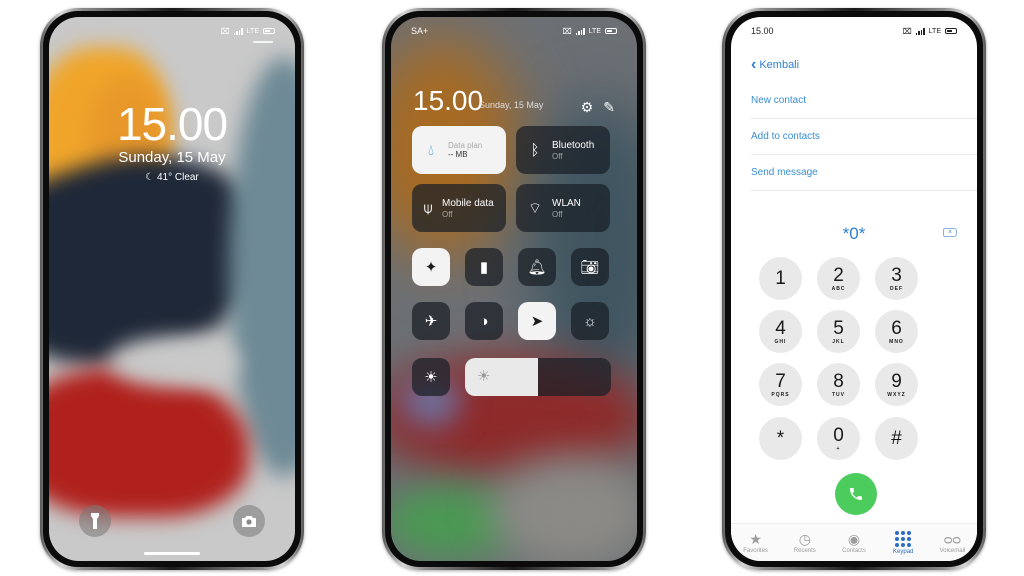 Image resolution: width=1024 pixels, height=576 pixels. Describe the element at coordinates (896, 438) in the screenshot. I see `key-hash: #` at that location.